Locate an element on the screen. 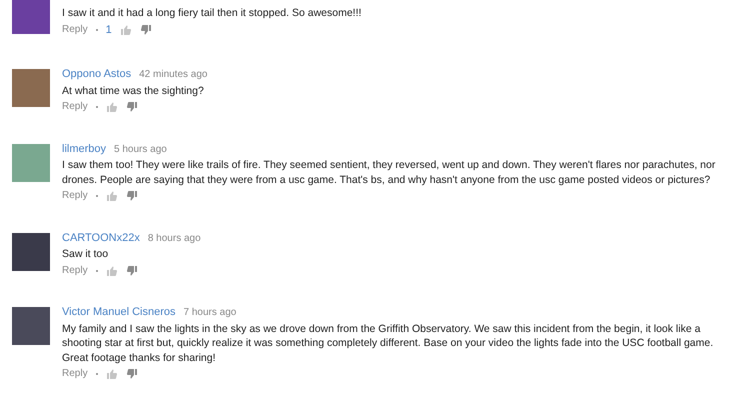  author-name: lilmerboy is located at coordinates (84, 149).